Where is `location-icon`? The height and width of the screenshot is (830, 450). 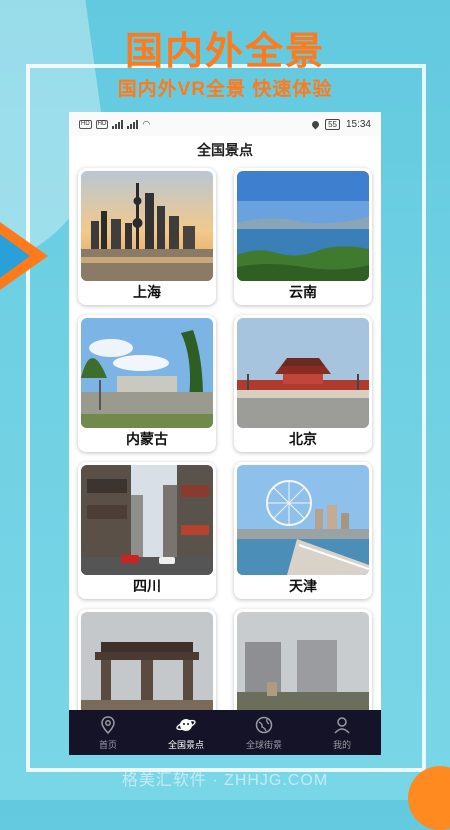
location-icon is located at coordinates (315, 124).